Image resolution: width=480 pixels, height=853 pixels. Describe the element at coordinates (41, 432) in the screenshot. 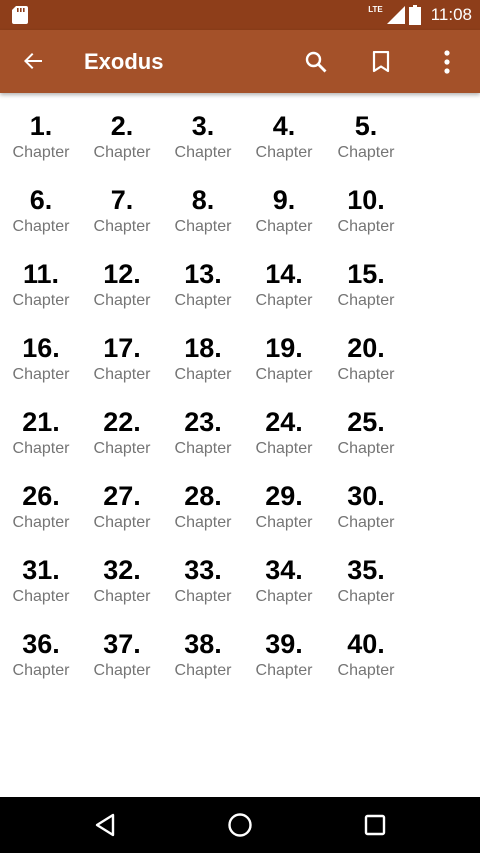

I see `chapter-item: 21. Chapter` at that location.